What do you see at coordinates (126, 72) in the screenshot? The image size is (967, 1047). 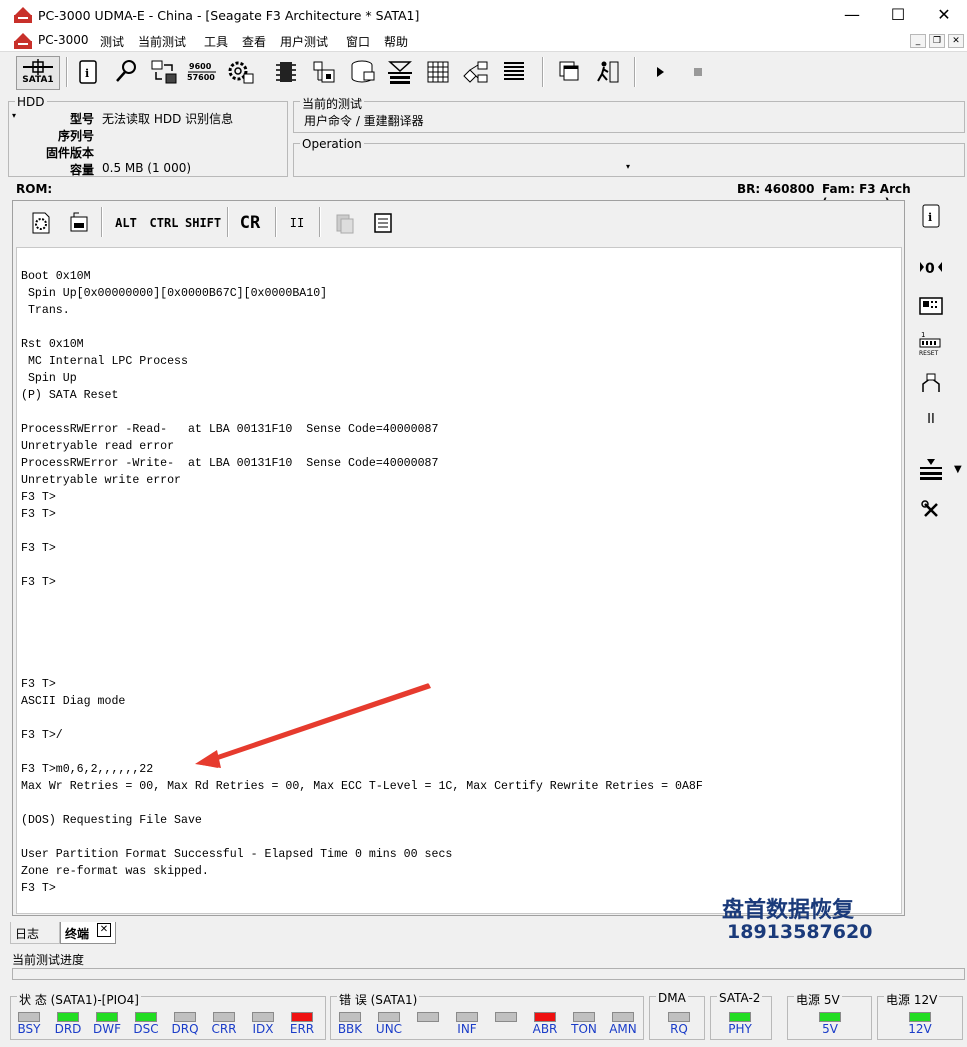 I see `key-search-icon` at bounding box center [126, 72].